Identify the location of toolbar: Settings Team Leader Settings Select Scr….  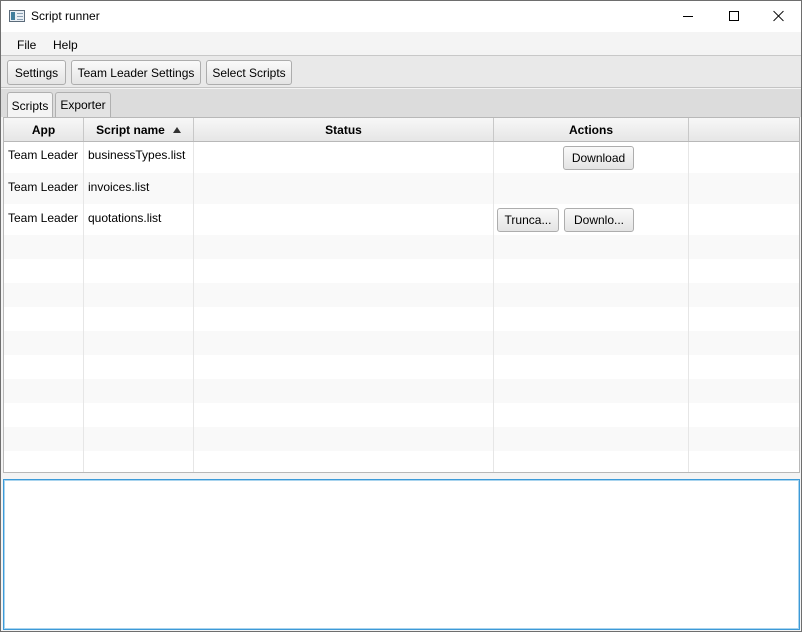
(401, 72).